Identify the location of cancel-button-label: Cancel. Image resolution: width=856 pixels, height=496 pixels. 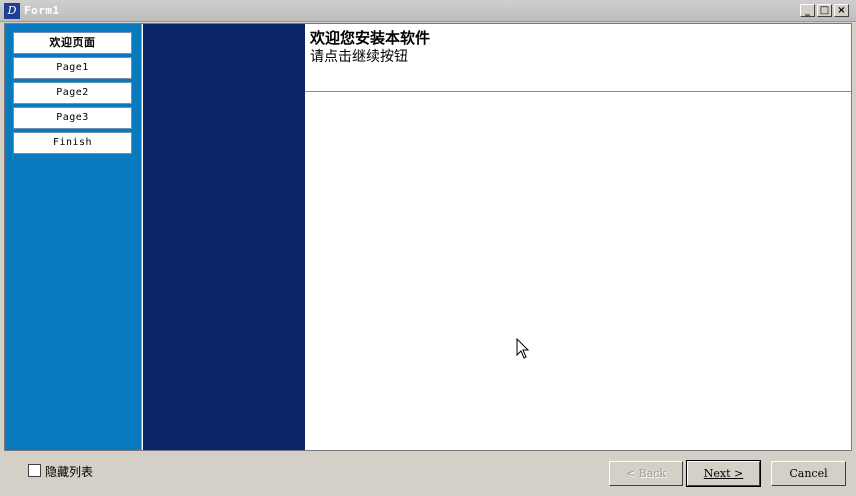
(808, 473).